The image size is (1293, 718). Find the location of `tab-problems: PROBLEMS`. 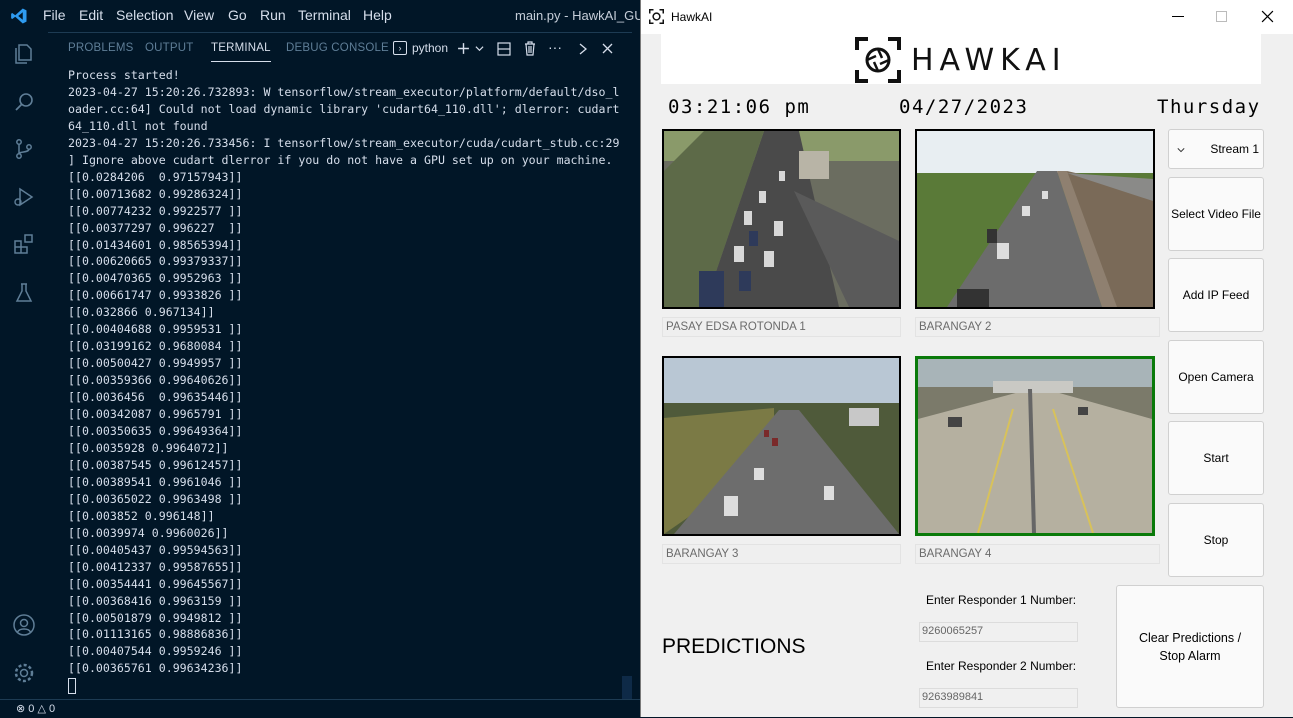

tab-problems: PROBLEMS is located at coordinates (101, 48).